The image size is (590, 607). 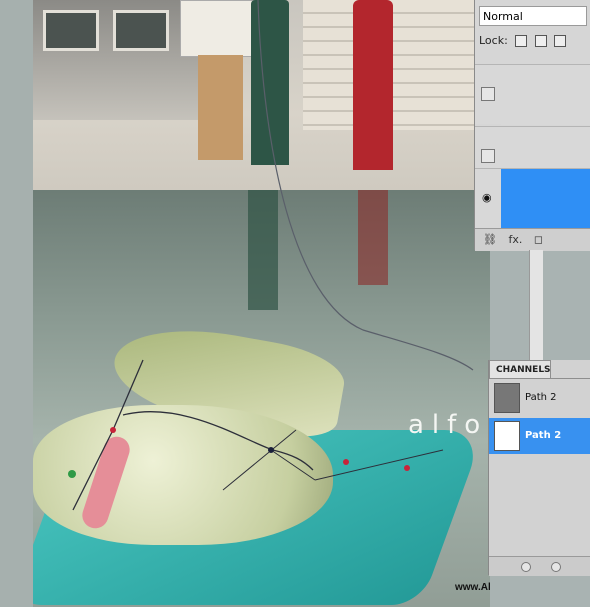 I want to click on path-curve-main, so click(x=193, y=435).